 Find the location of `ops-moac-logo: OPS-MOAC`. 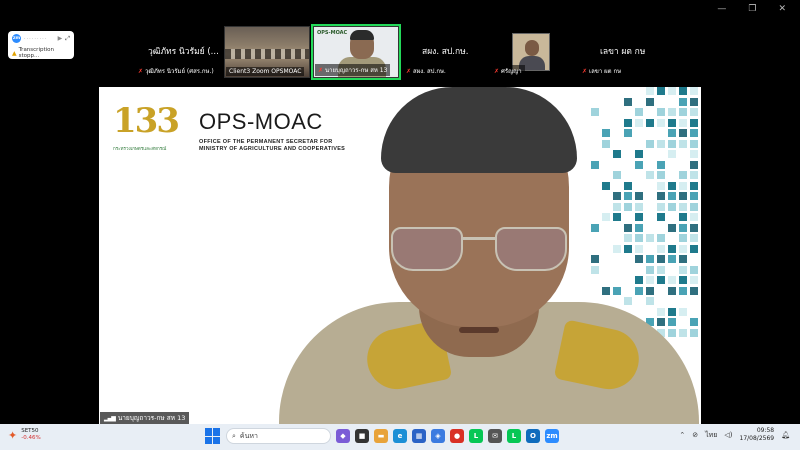

ops-moac-logo: OPS-MOAC is located at coordinates (332, 33).